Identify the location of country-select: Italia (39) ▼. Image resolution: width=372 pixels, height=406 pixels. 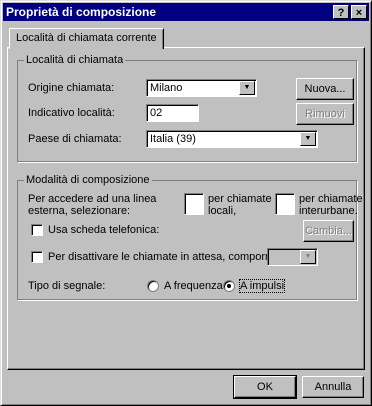
(232, 139).